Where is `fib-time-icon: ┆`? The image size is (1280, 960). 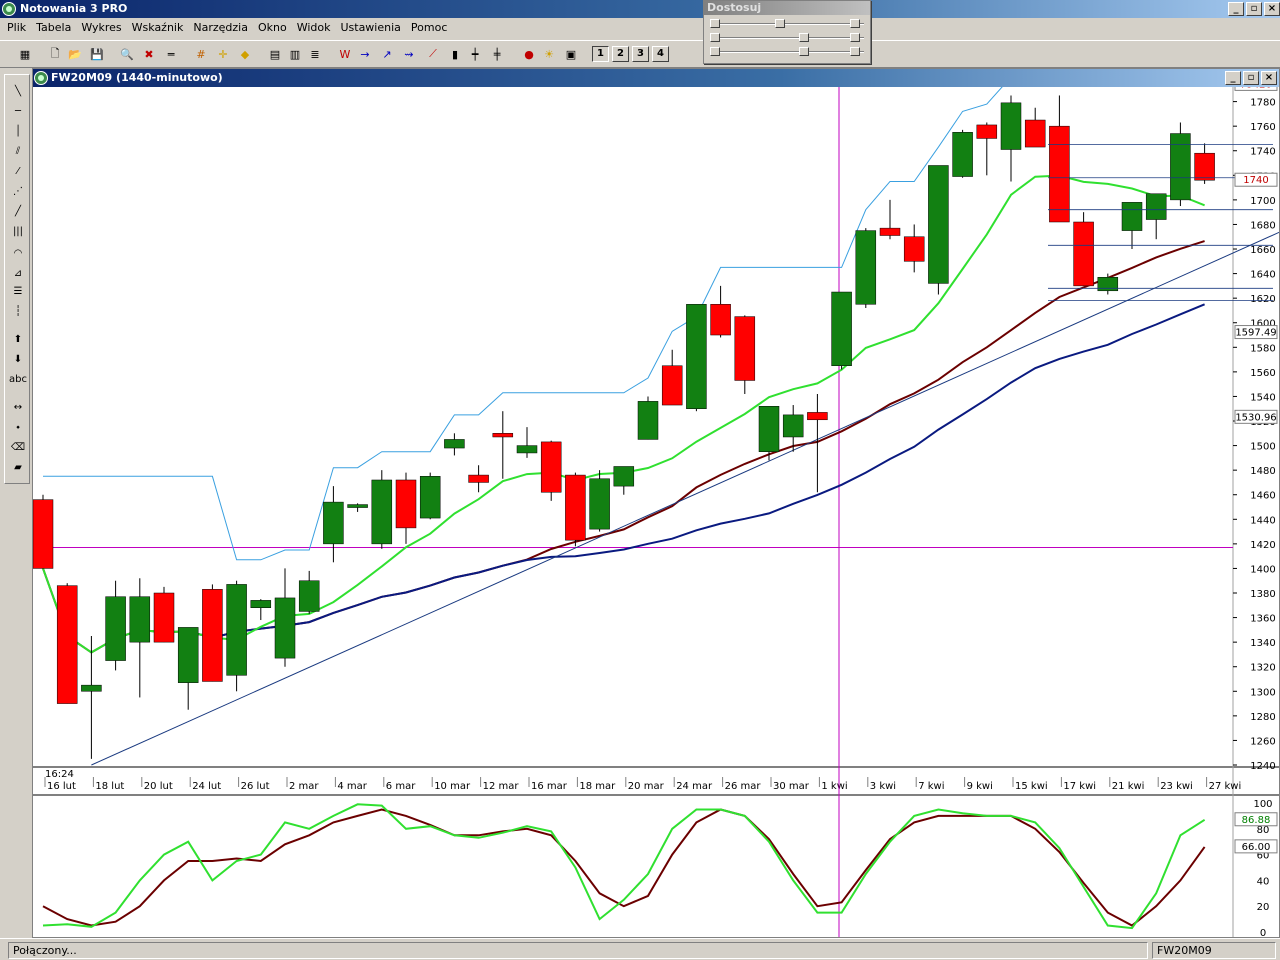
fib-time-icon: ┆ is located at coordinates (18, 311).